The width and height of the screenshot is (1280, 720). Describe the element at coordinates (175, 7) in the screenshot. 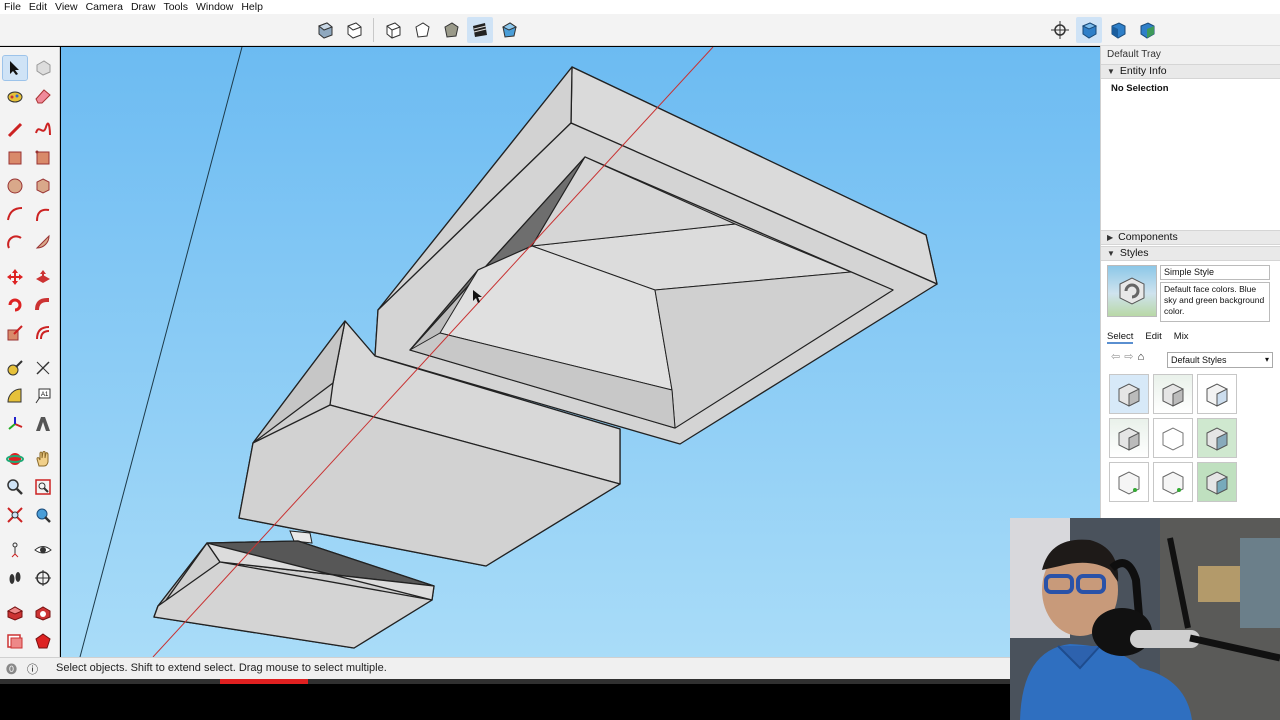

I see `menu-tools: Tools` at that location.